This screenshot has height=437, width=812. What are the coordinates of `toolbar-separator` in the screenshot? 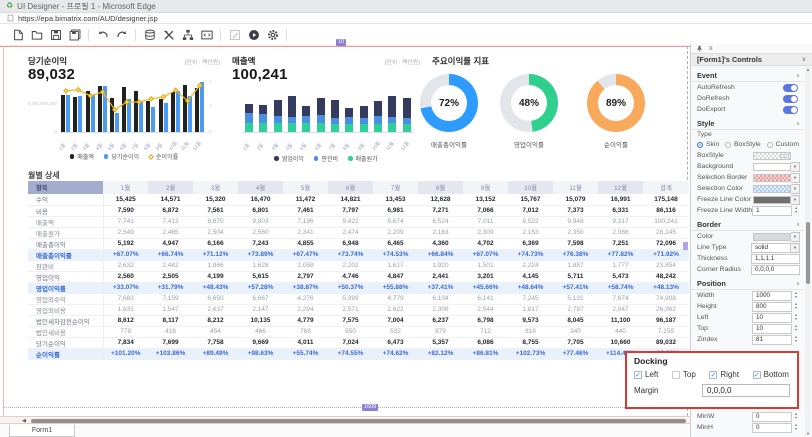 It's located at (220, 34).